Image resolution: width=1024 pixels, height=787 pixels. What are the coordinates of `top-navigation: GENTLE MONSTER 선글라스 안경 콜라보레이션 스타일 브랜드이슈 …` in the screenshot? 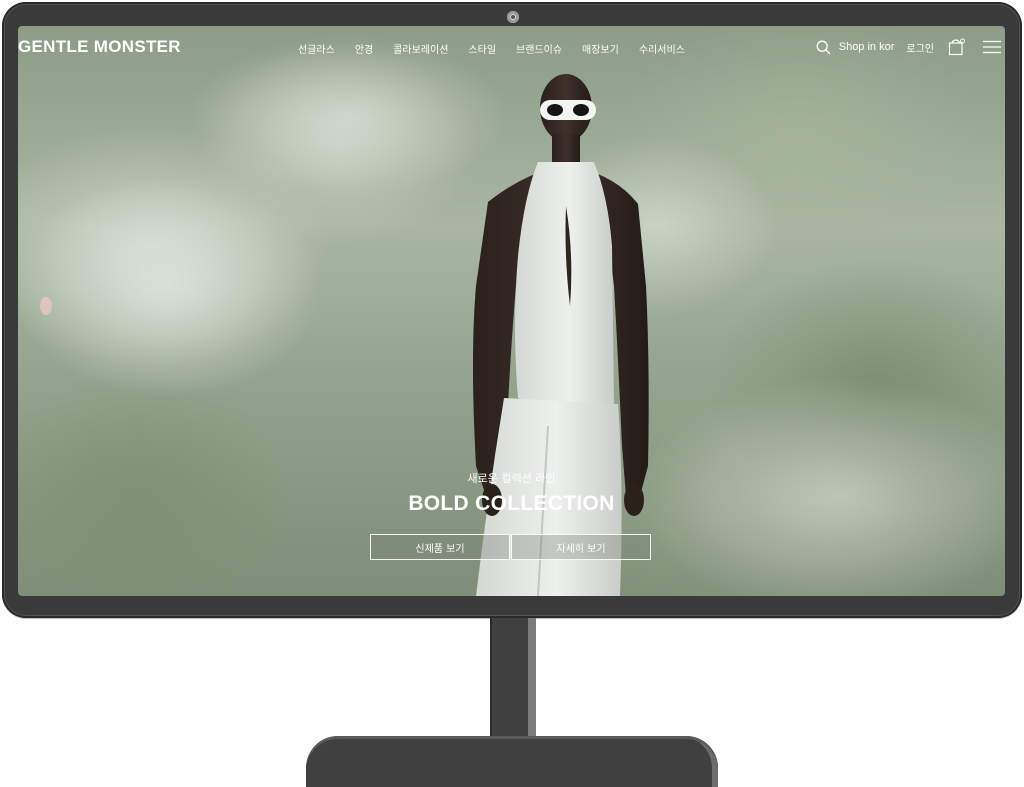 It's located at (511, 48).